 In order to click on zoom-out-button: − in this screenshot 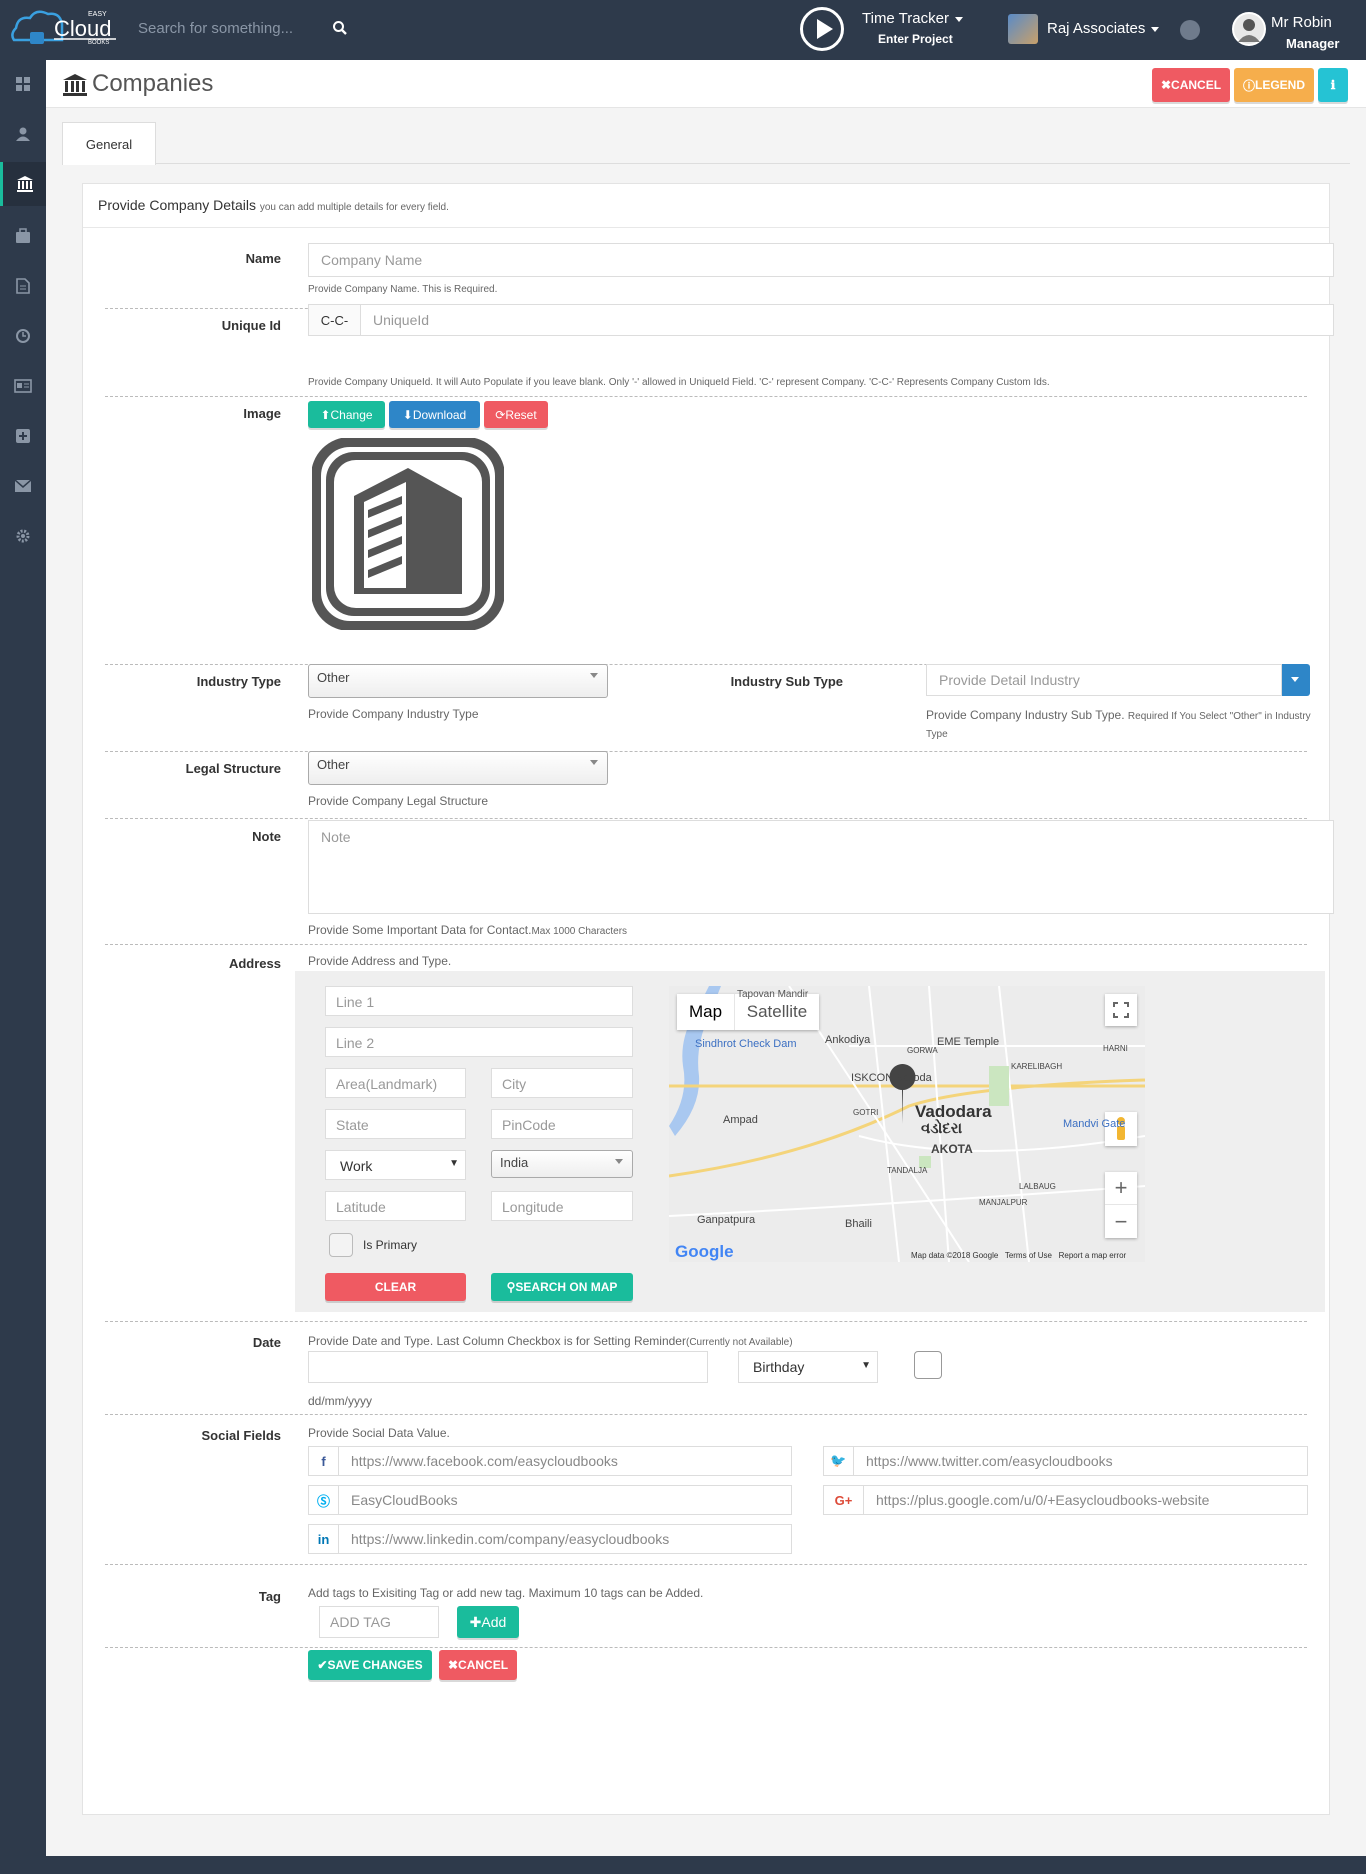, I will do `click(1121, 1221)`.